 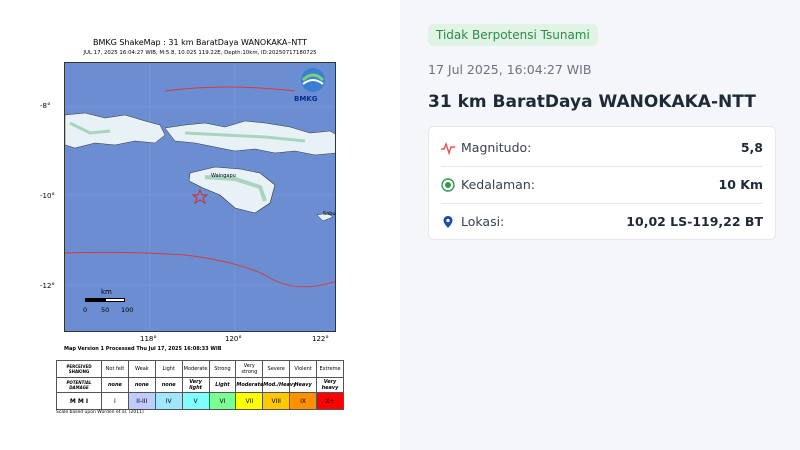 I want to click on mmi-cell: V, so click(x=195, y=401).